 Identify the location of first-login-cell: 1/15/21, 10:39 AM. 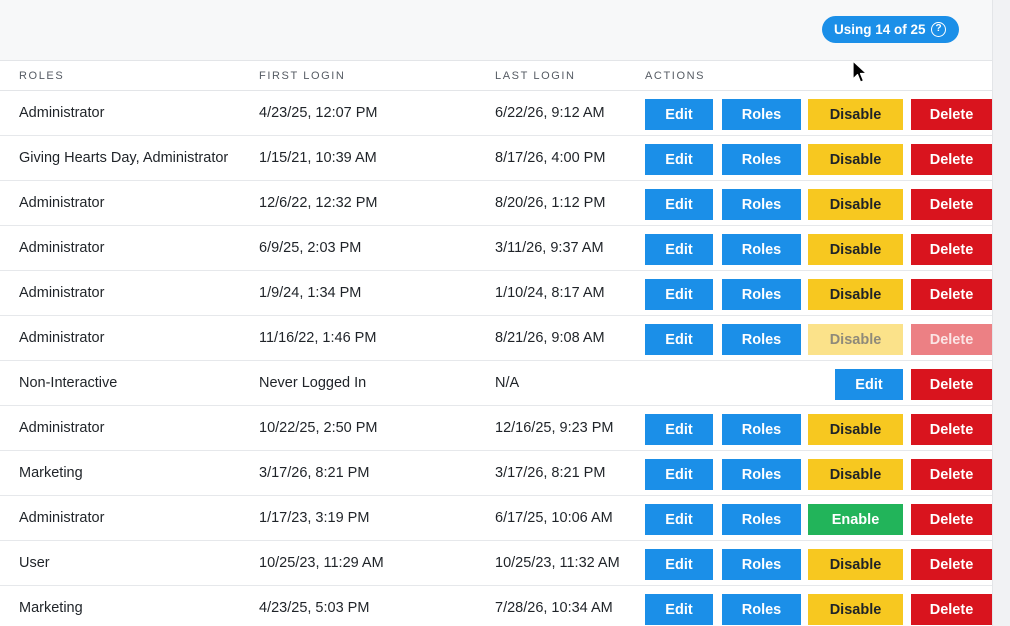
(318, 158).